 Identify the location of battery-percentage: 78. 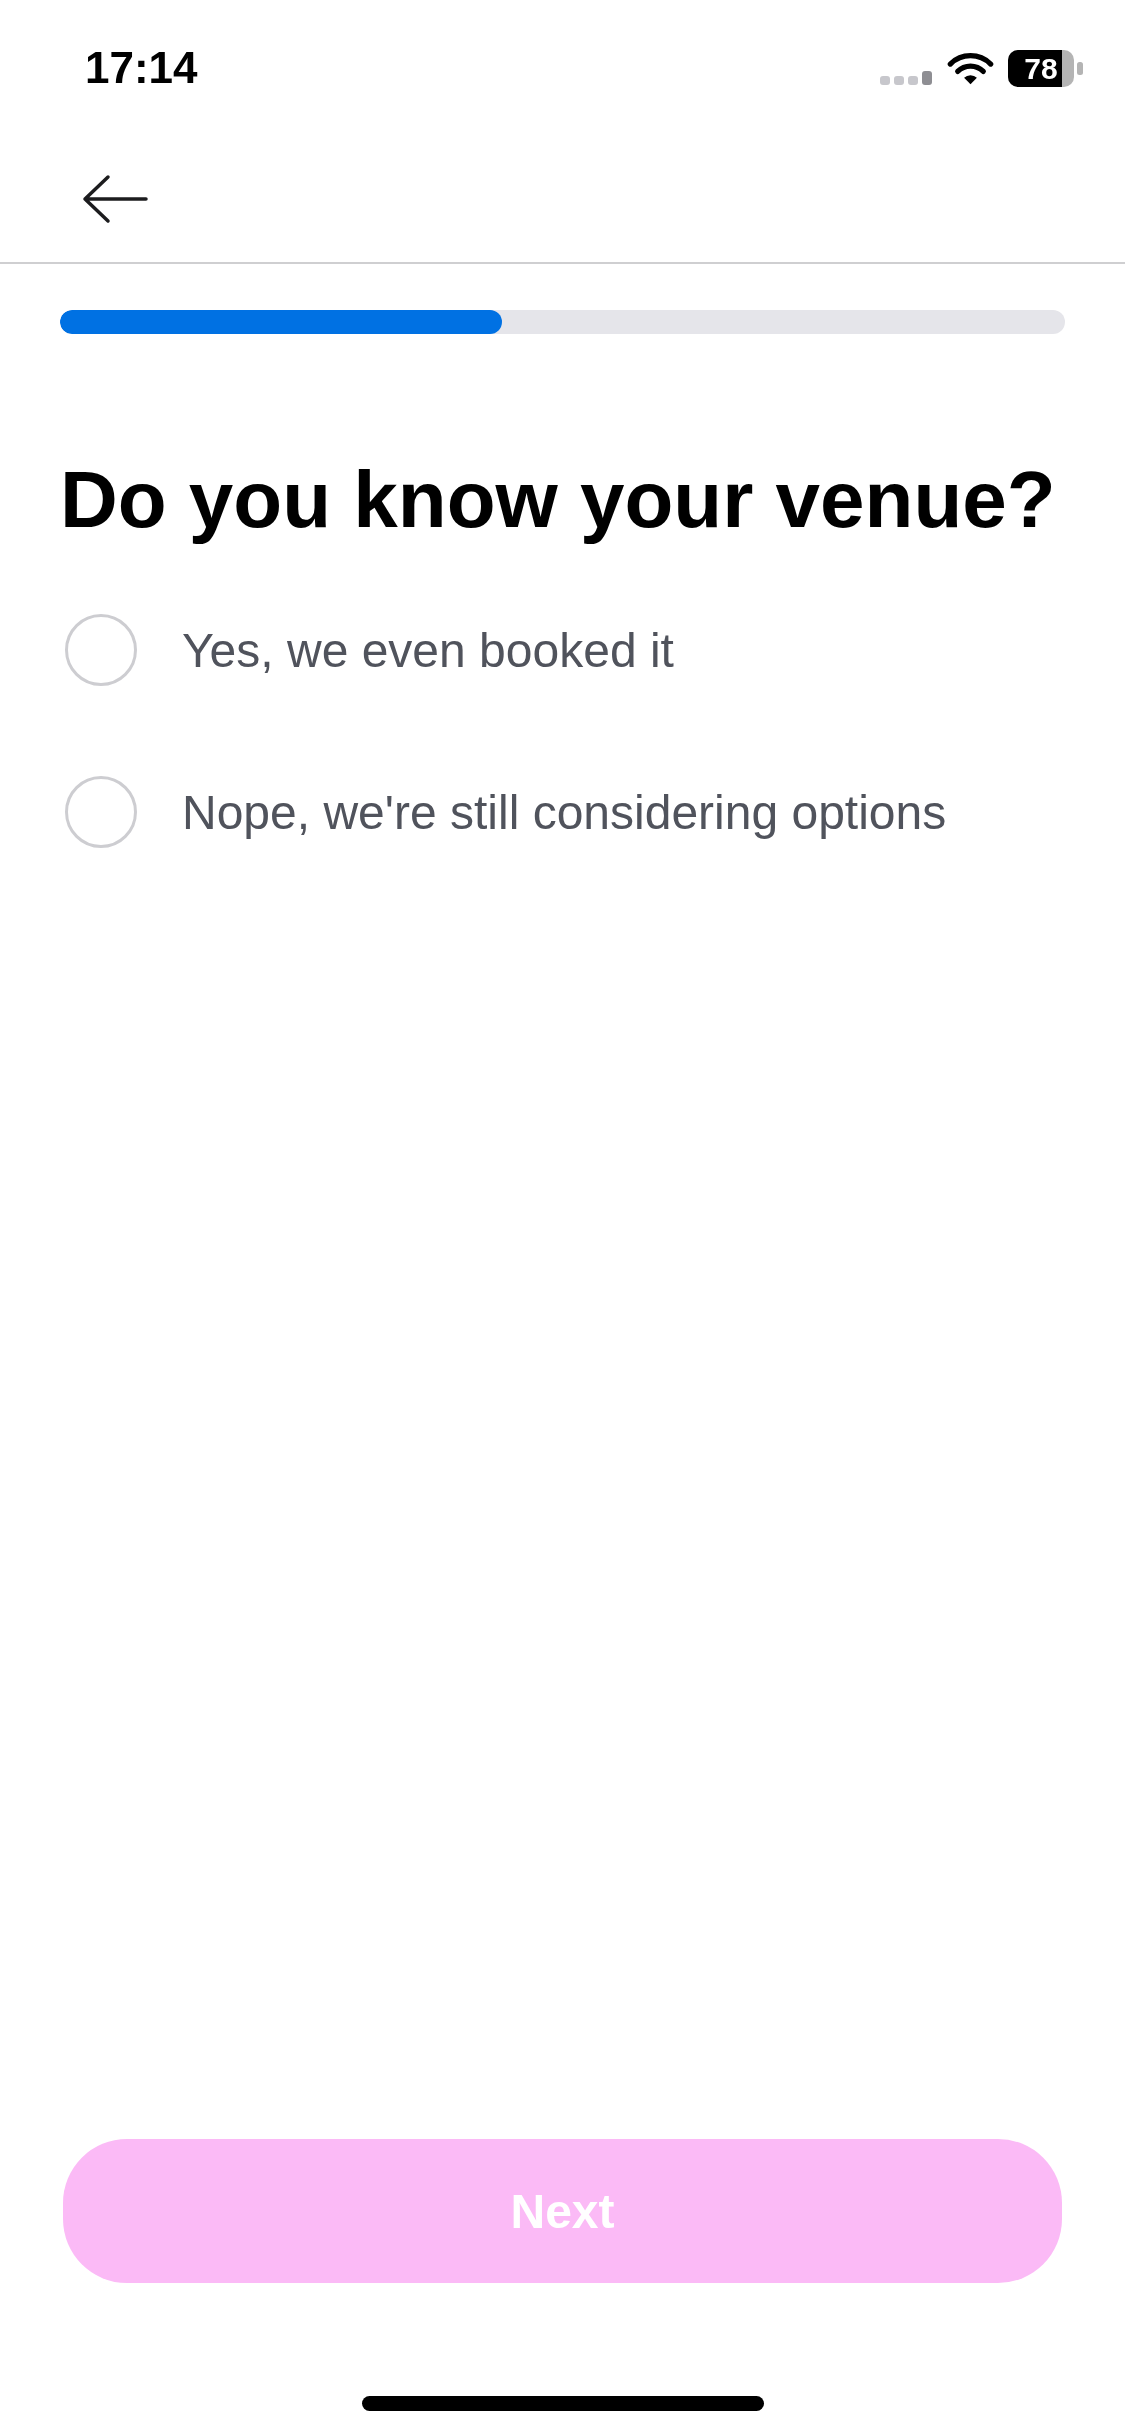
(1041, 68).